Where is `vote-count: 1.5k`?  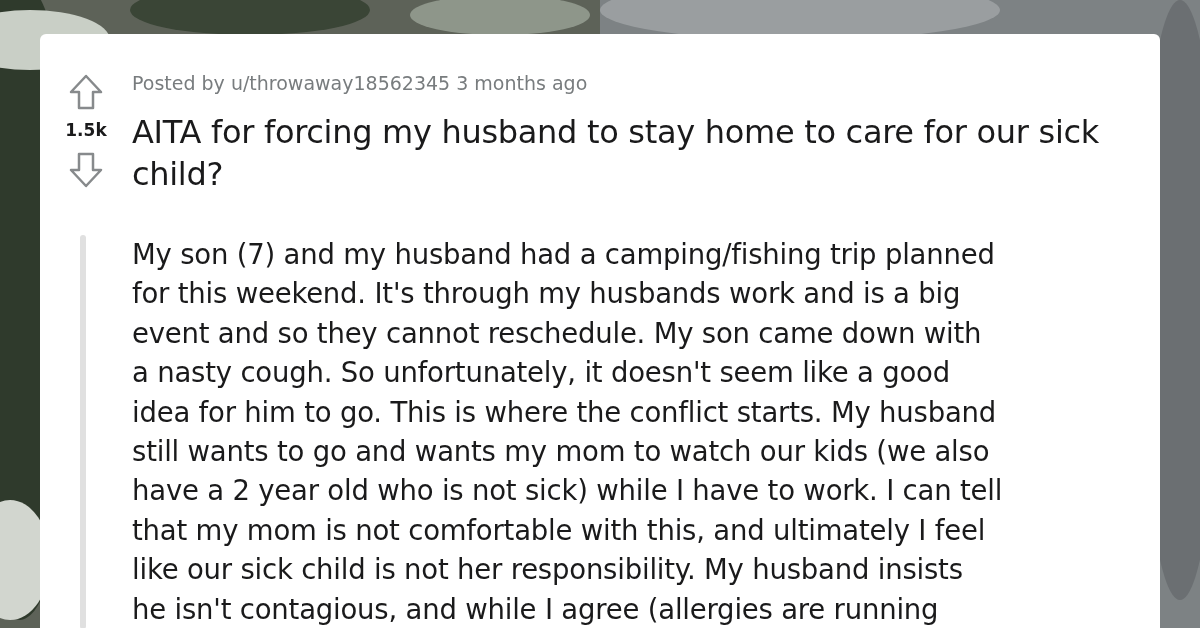
vote-count: 1.5k is located at coordinates (86, 130).